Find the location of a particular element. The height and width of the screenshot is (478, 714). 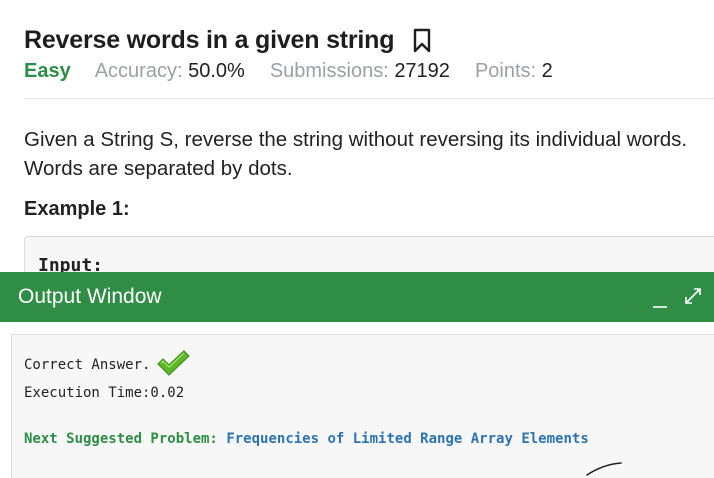

suggested-problem-label: Next Suggested Problem: is located at coordinates (121, 439).